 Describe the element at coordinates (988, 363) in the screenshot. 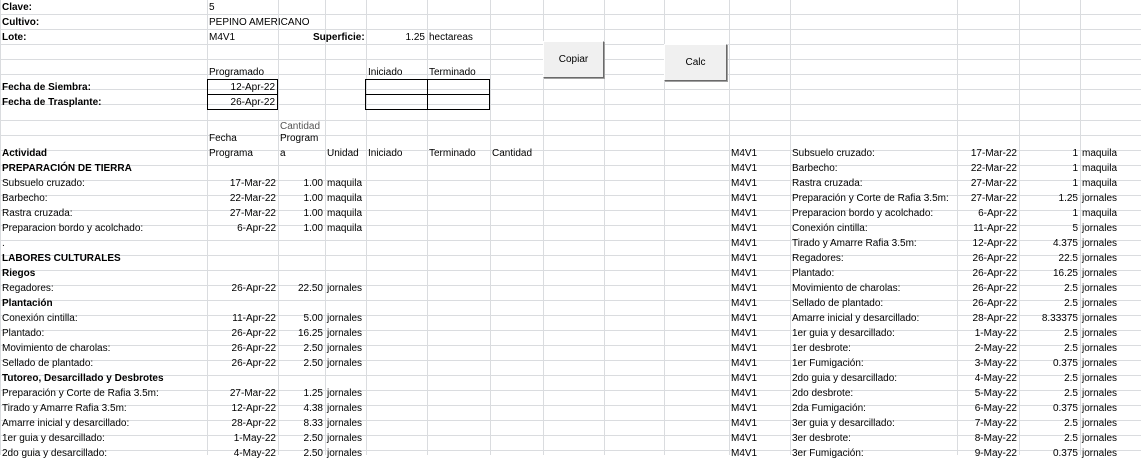

I see `right-row-fecha: 3-May-22` at that location.